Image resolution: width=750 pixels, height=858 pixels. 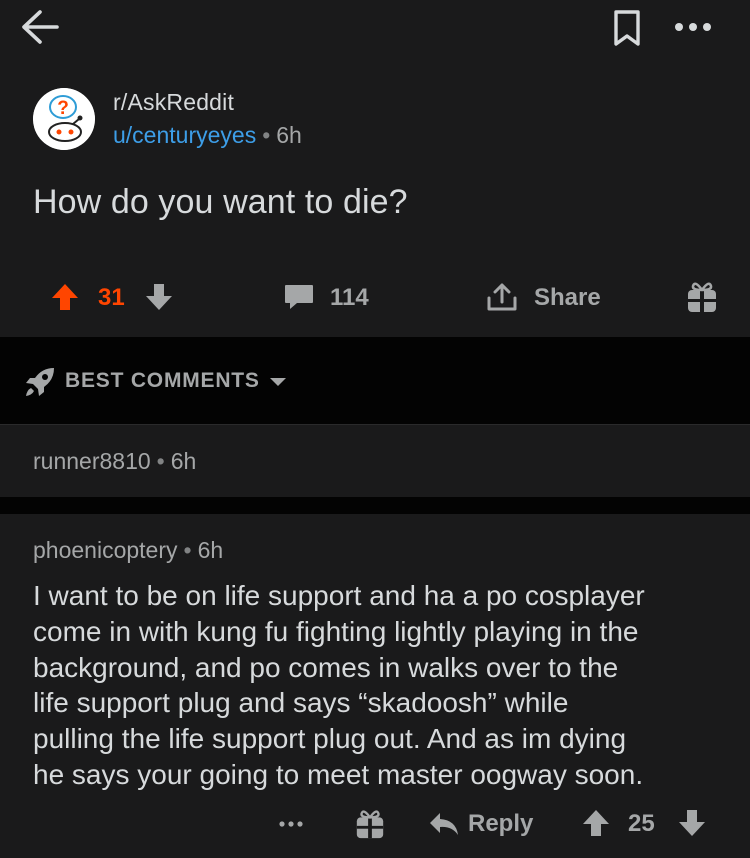 I want to click on share-button: Share, so click(x=551, y=297).